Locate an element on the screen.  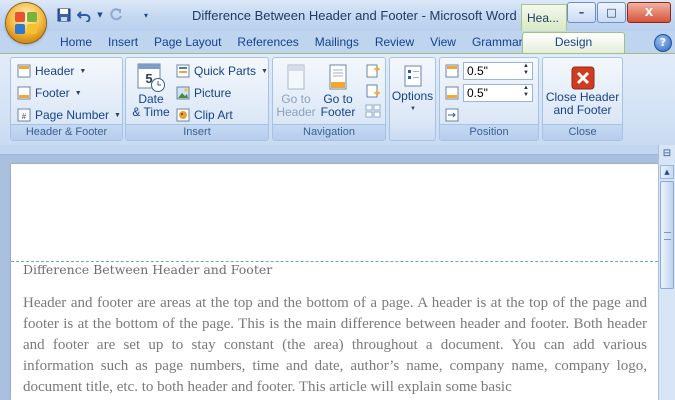
view-ruler-icon: ⊟ is located at coordinates (667, 155).